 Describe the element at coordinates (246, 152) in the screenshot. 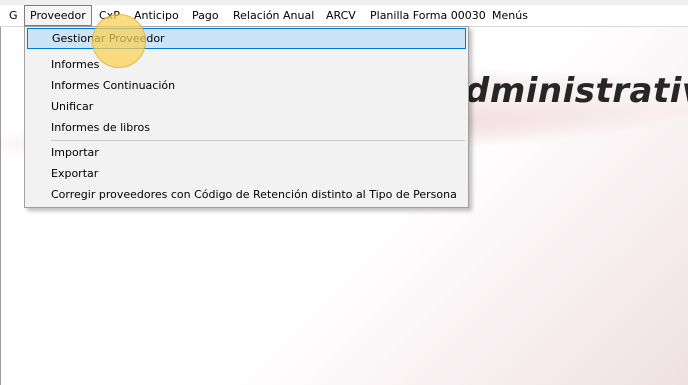

I see `menuitem-importar: Importar` at that location.